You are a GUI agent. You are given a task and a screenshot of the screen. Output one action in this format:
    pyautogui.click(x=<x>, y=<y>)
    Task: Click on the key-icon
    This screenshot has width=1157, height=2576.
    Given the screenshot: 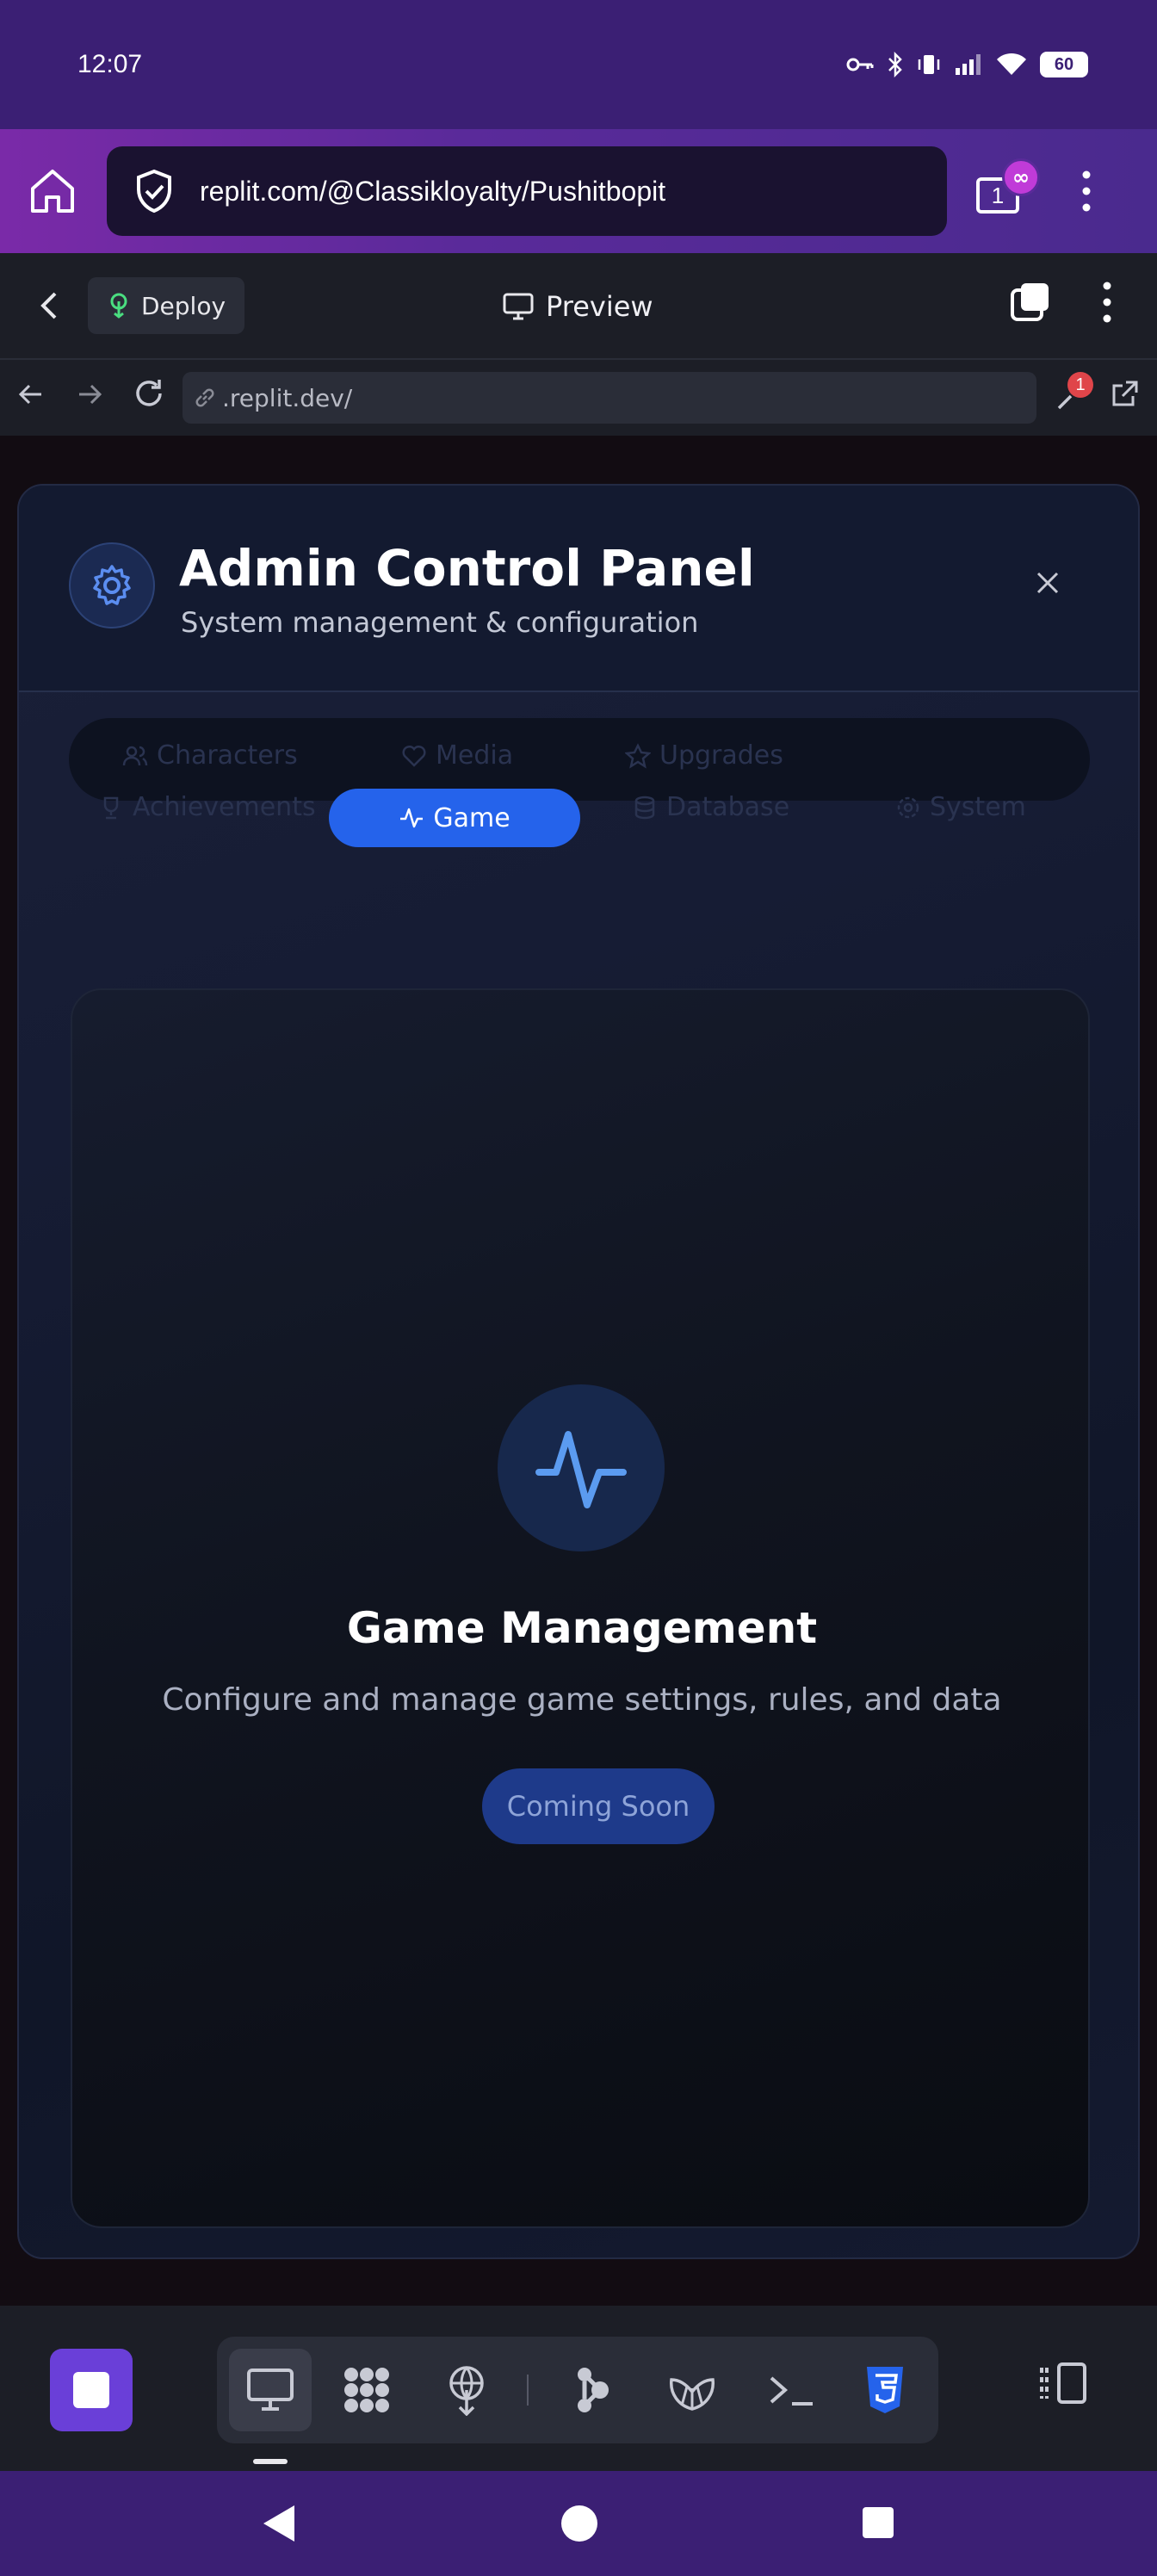 What is the action you would take?
    pyautogui.click(x=860, y=64)
    